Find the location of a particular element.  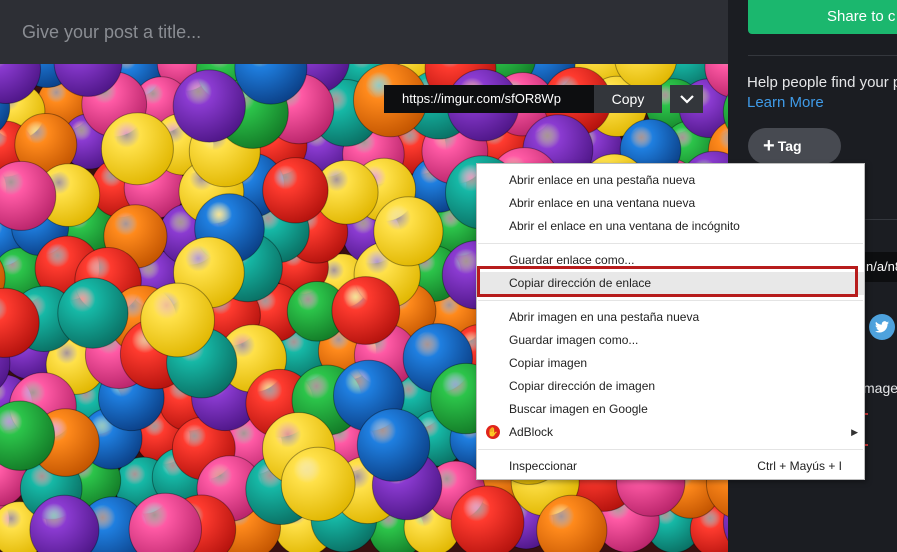

post-title-input is located at coordinates (362, 32).